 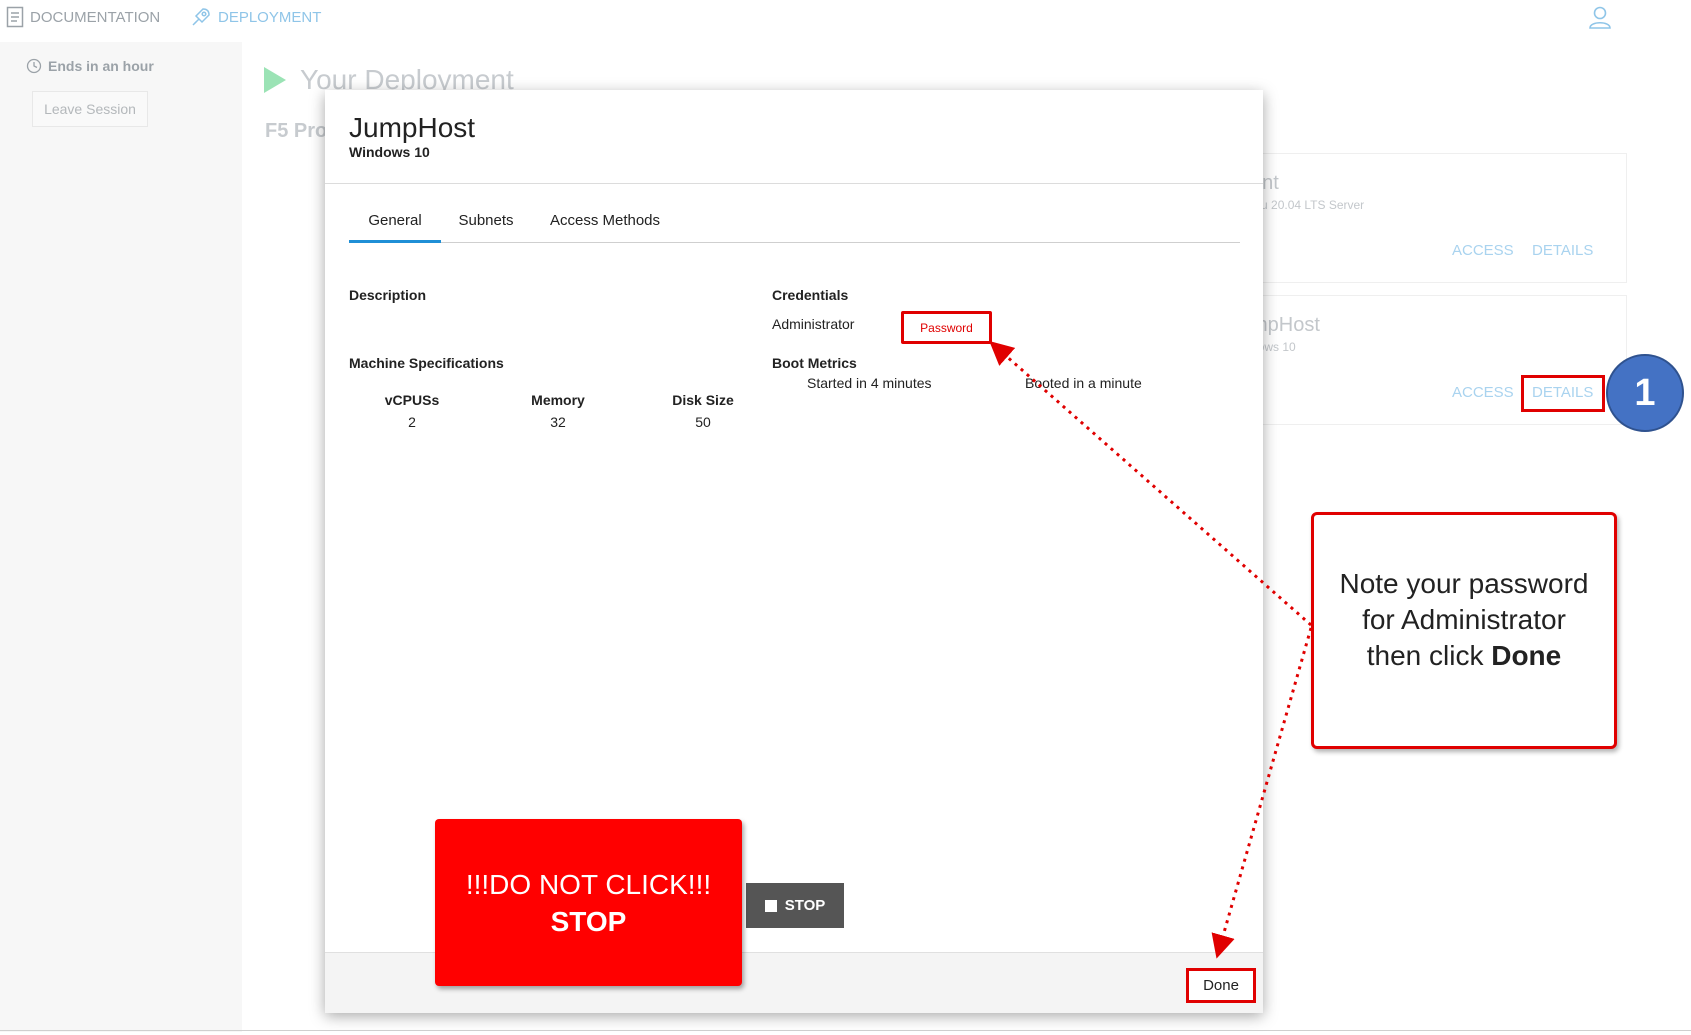 What do you see at coordinates (15, 17) in the screenshot?
I see `document-icon` at bounding box center [15, 17].